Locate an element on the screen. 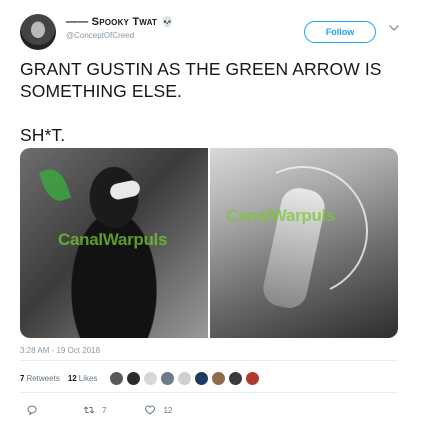 The width and height of the screenshot is (422, 434). author-avatar is located at coordinates (38, 32).